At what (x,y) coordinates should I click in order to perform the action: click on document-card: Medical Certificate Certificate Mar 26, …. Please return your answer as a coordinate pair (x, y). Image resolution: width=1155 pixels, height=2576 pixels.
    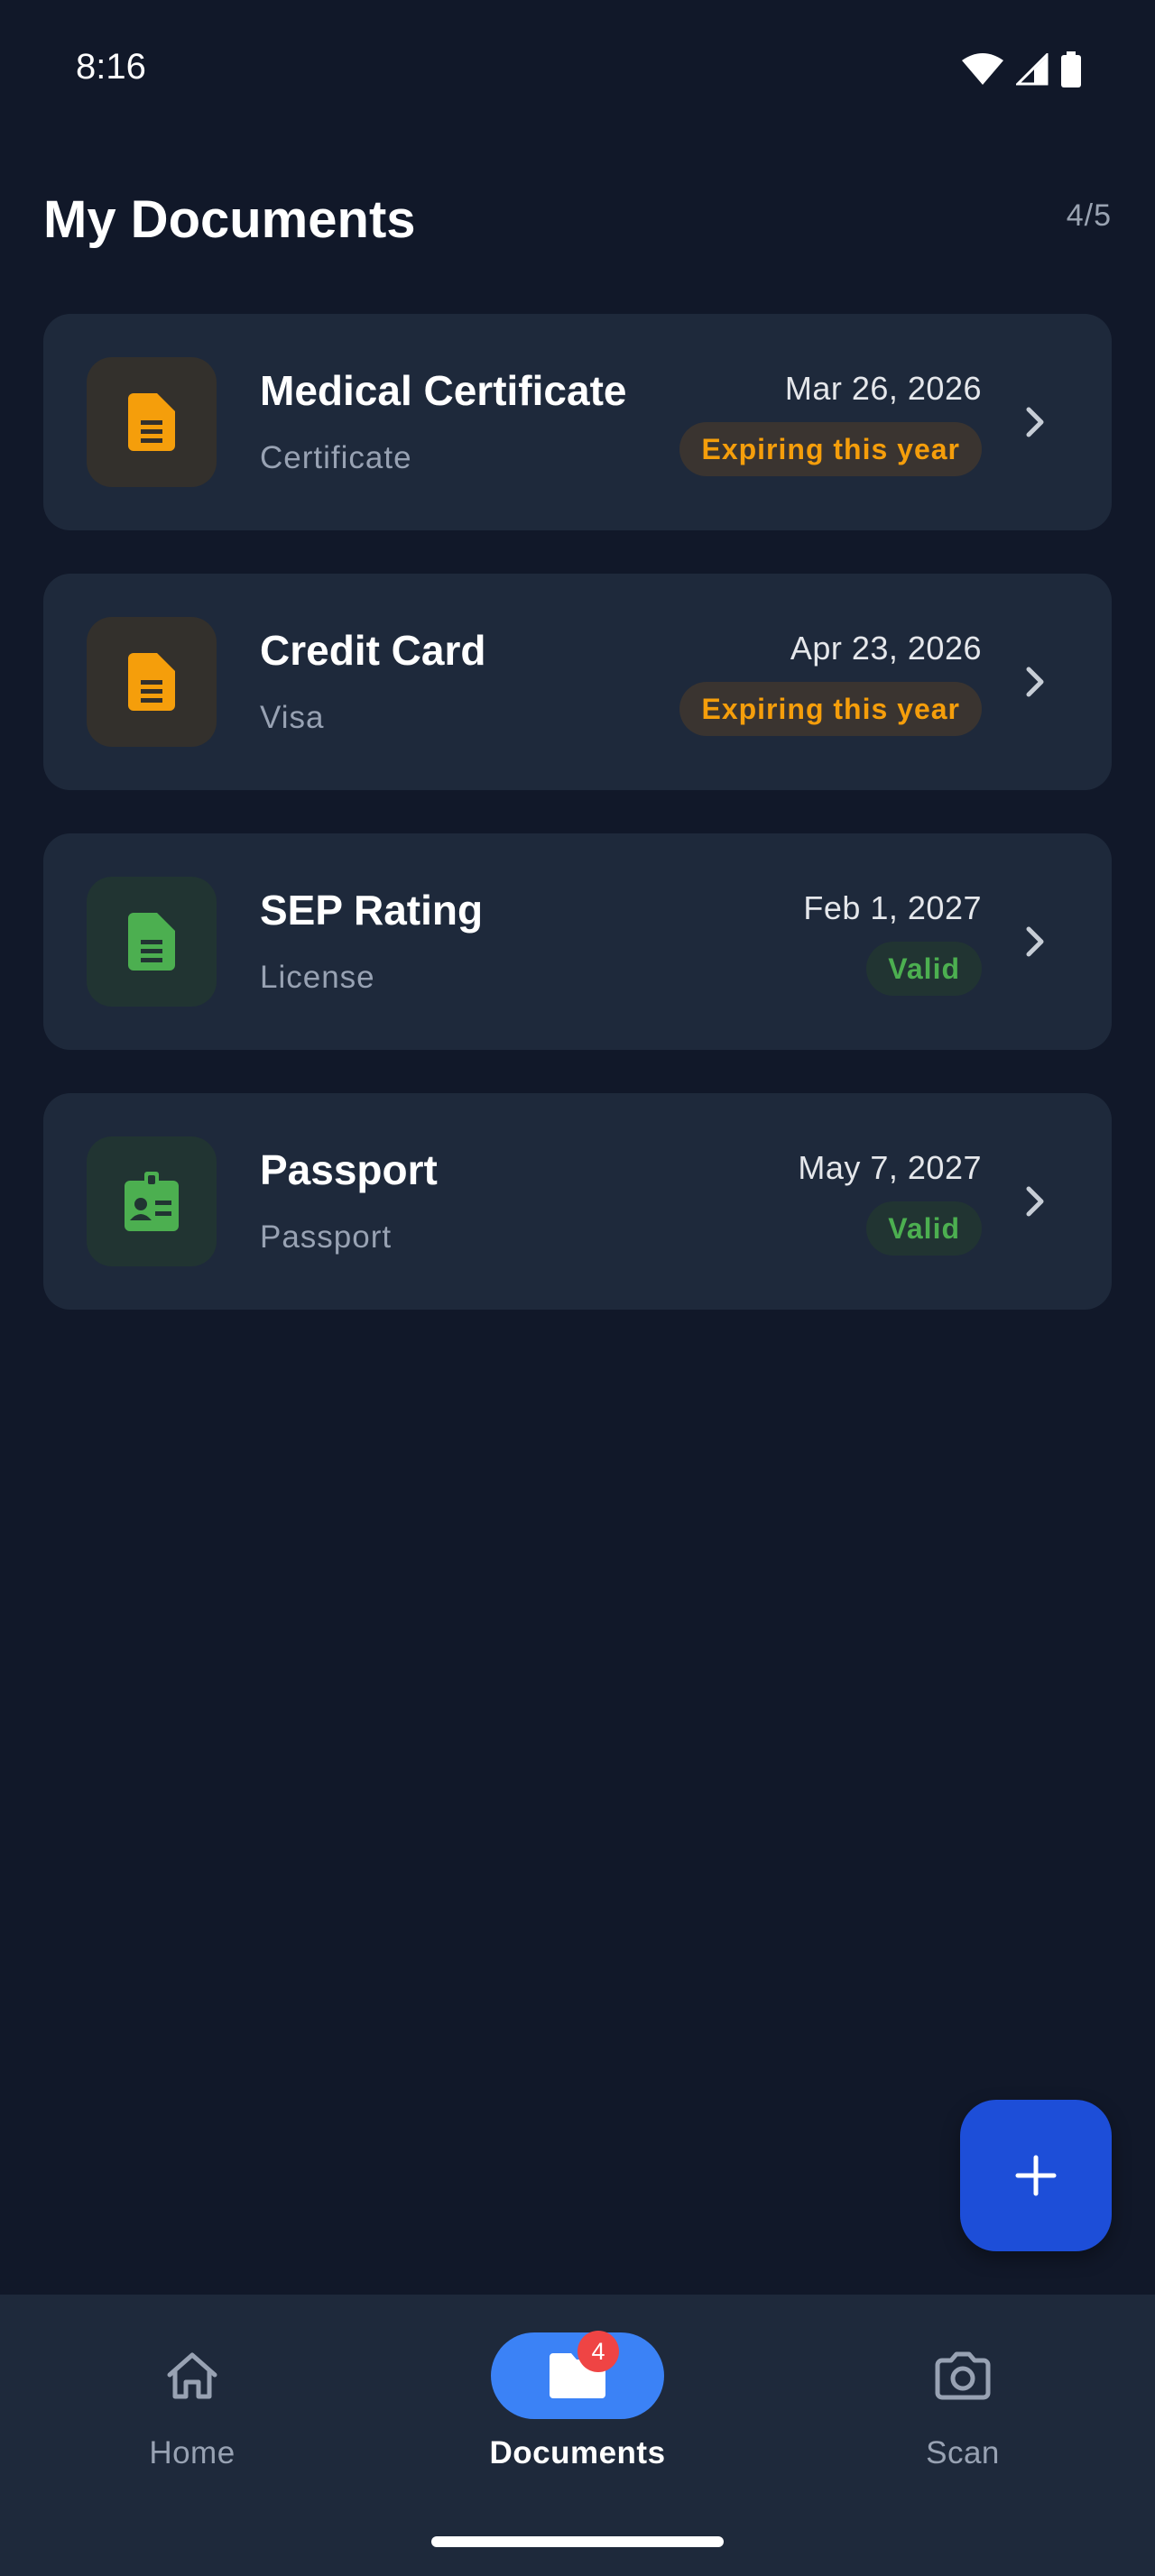
    Looking at the image, I should click on (577, 422).